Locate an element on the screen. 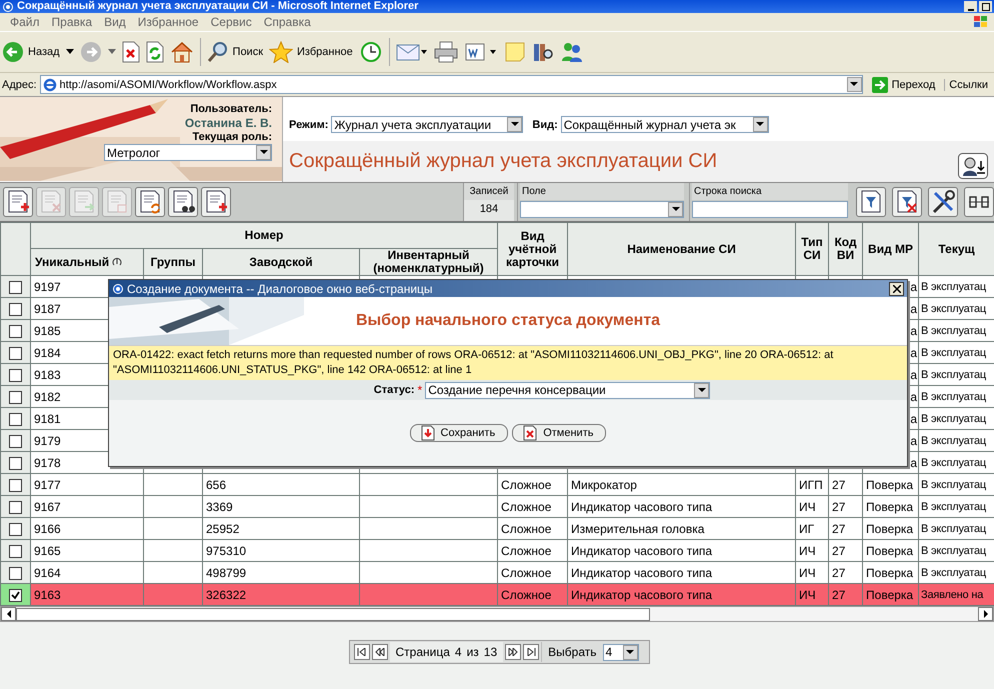 The image size is (994, 689). menu-item: Сервис is located at coordinates (233, 22).